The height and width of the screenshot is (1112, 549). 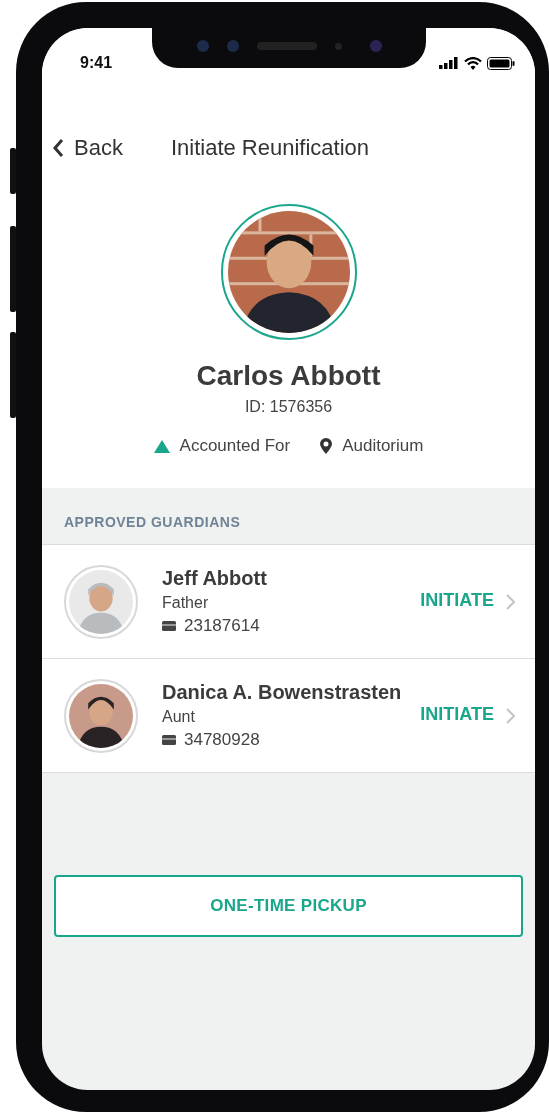 What do you see at coordinates (326, 446) in the screenshot?
I see `location-pin-icon` at bounding box center [326, 446].